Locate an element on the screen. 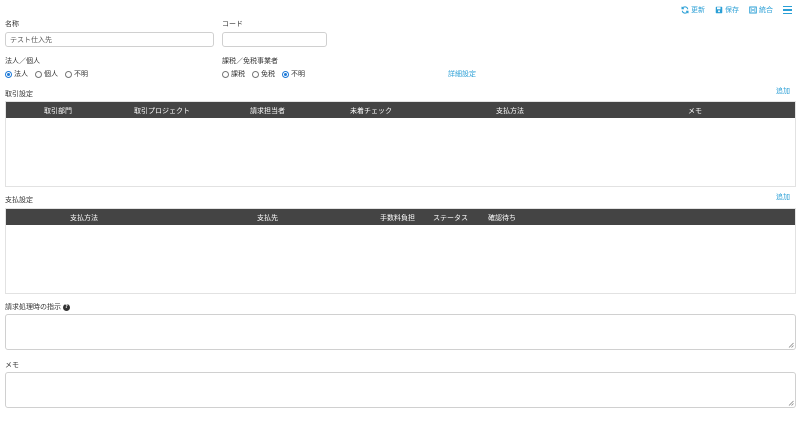  column-header: 取引部門 is located at coordinates (58, 111).